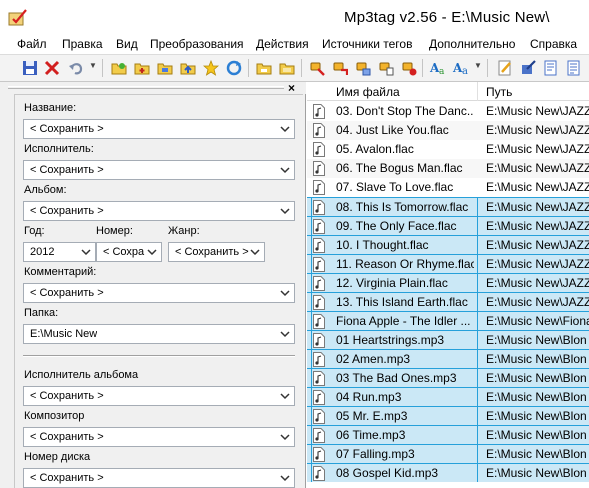 The image size is (589, 488). What do you see at coordinates (375, 149) in the screenshot?
I see `file-name-cell: 05. Avalon.flac` at bounding box center [375, 149].